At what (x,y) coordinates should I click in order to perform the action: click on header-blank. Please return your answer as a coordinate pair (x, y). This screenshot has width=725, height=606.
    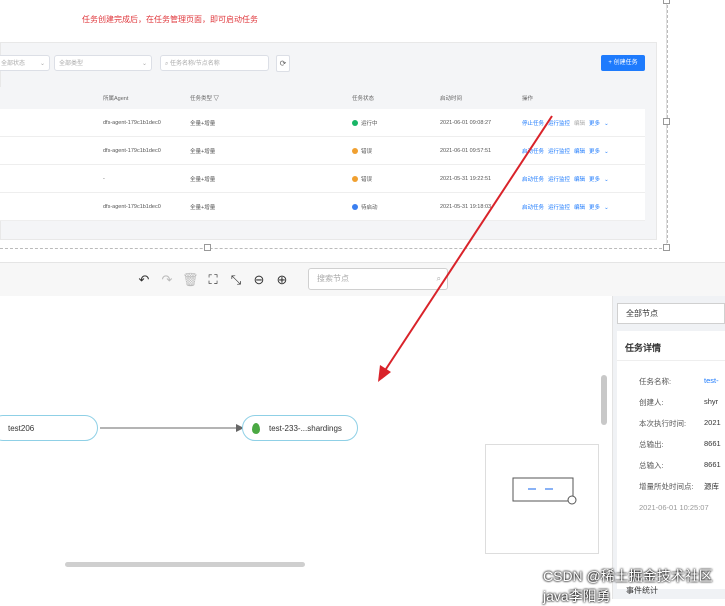
    Looking at the image, I should click on (51, 98).